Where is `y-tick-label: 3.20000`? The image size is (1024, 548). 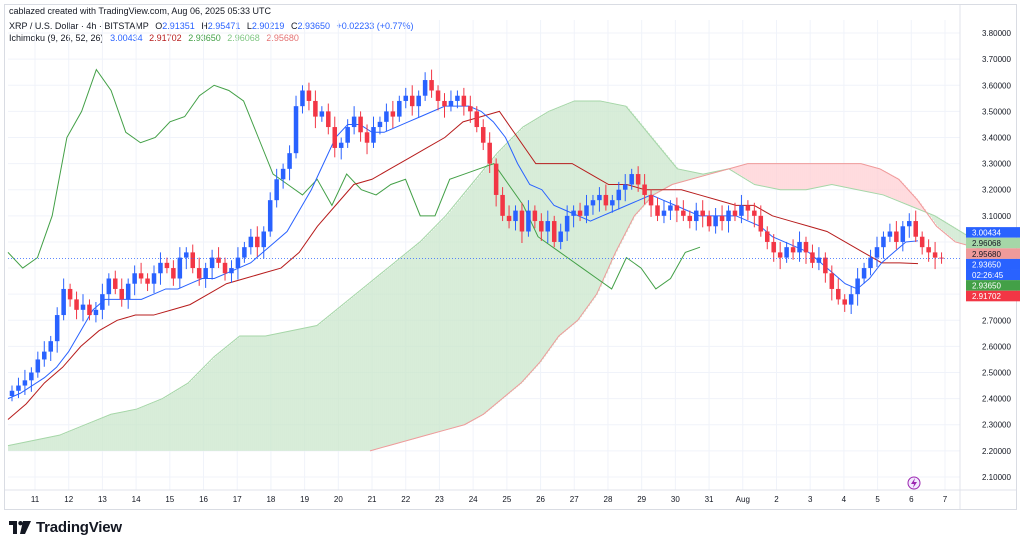 y-tick-label: 3.20000 is located at coordinates (996, 190).